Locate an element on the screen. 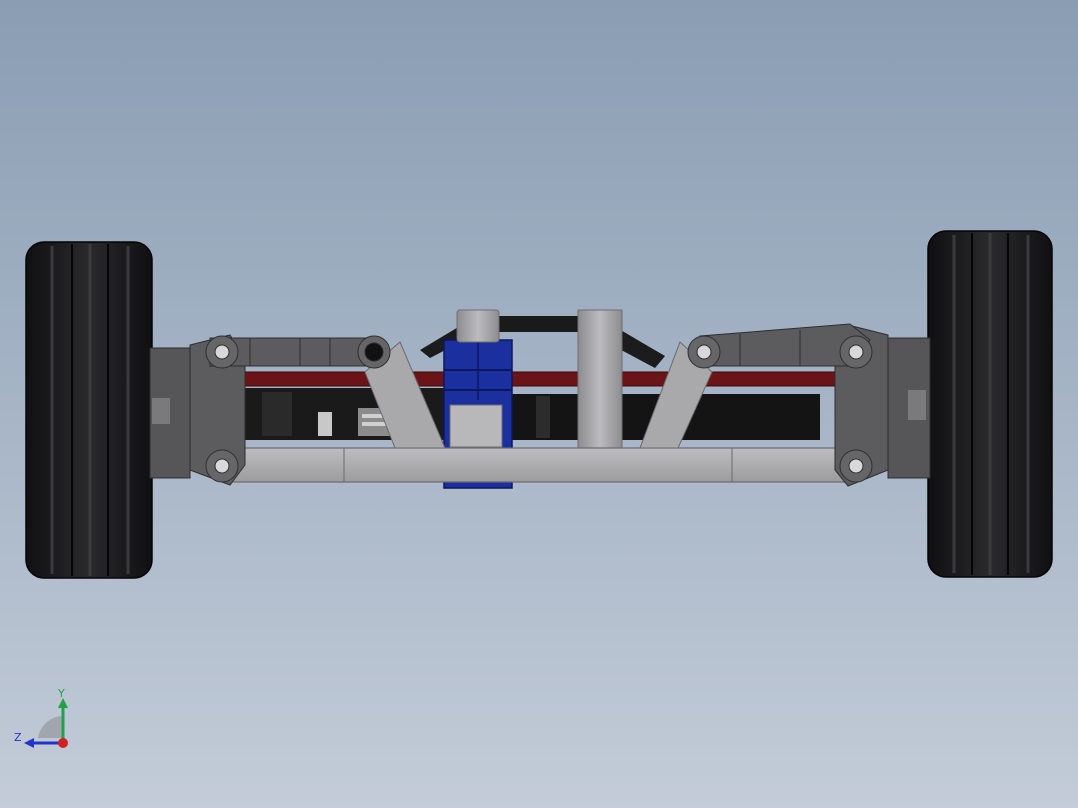 This screenshot has height=808, width=1078. y-axis-label: Y is located at coordinates (61, 693).